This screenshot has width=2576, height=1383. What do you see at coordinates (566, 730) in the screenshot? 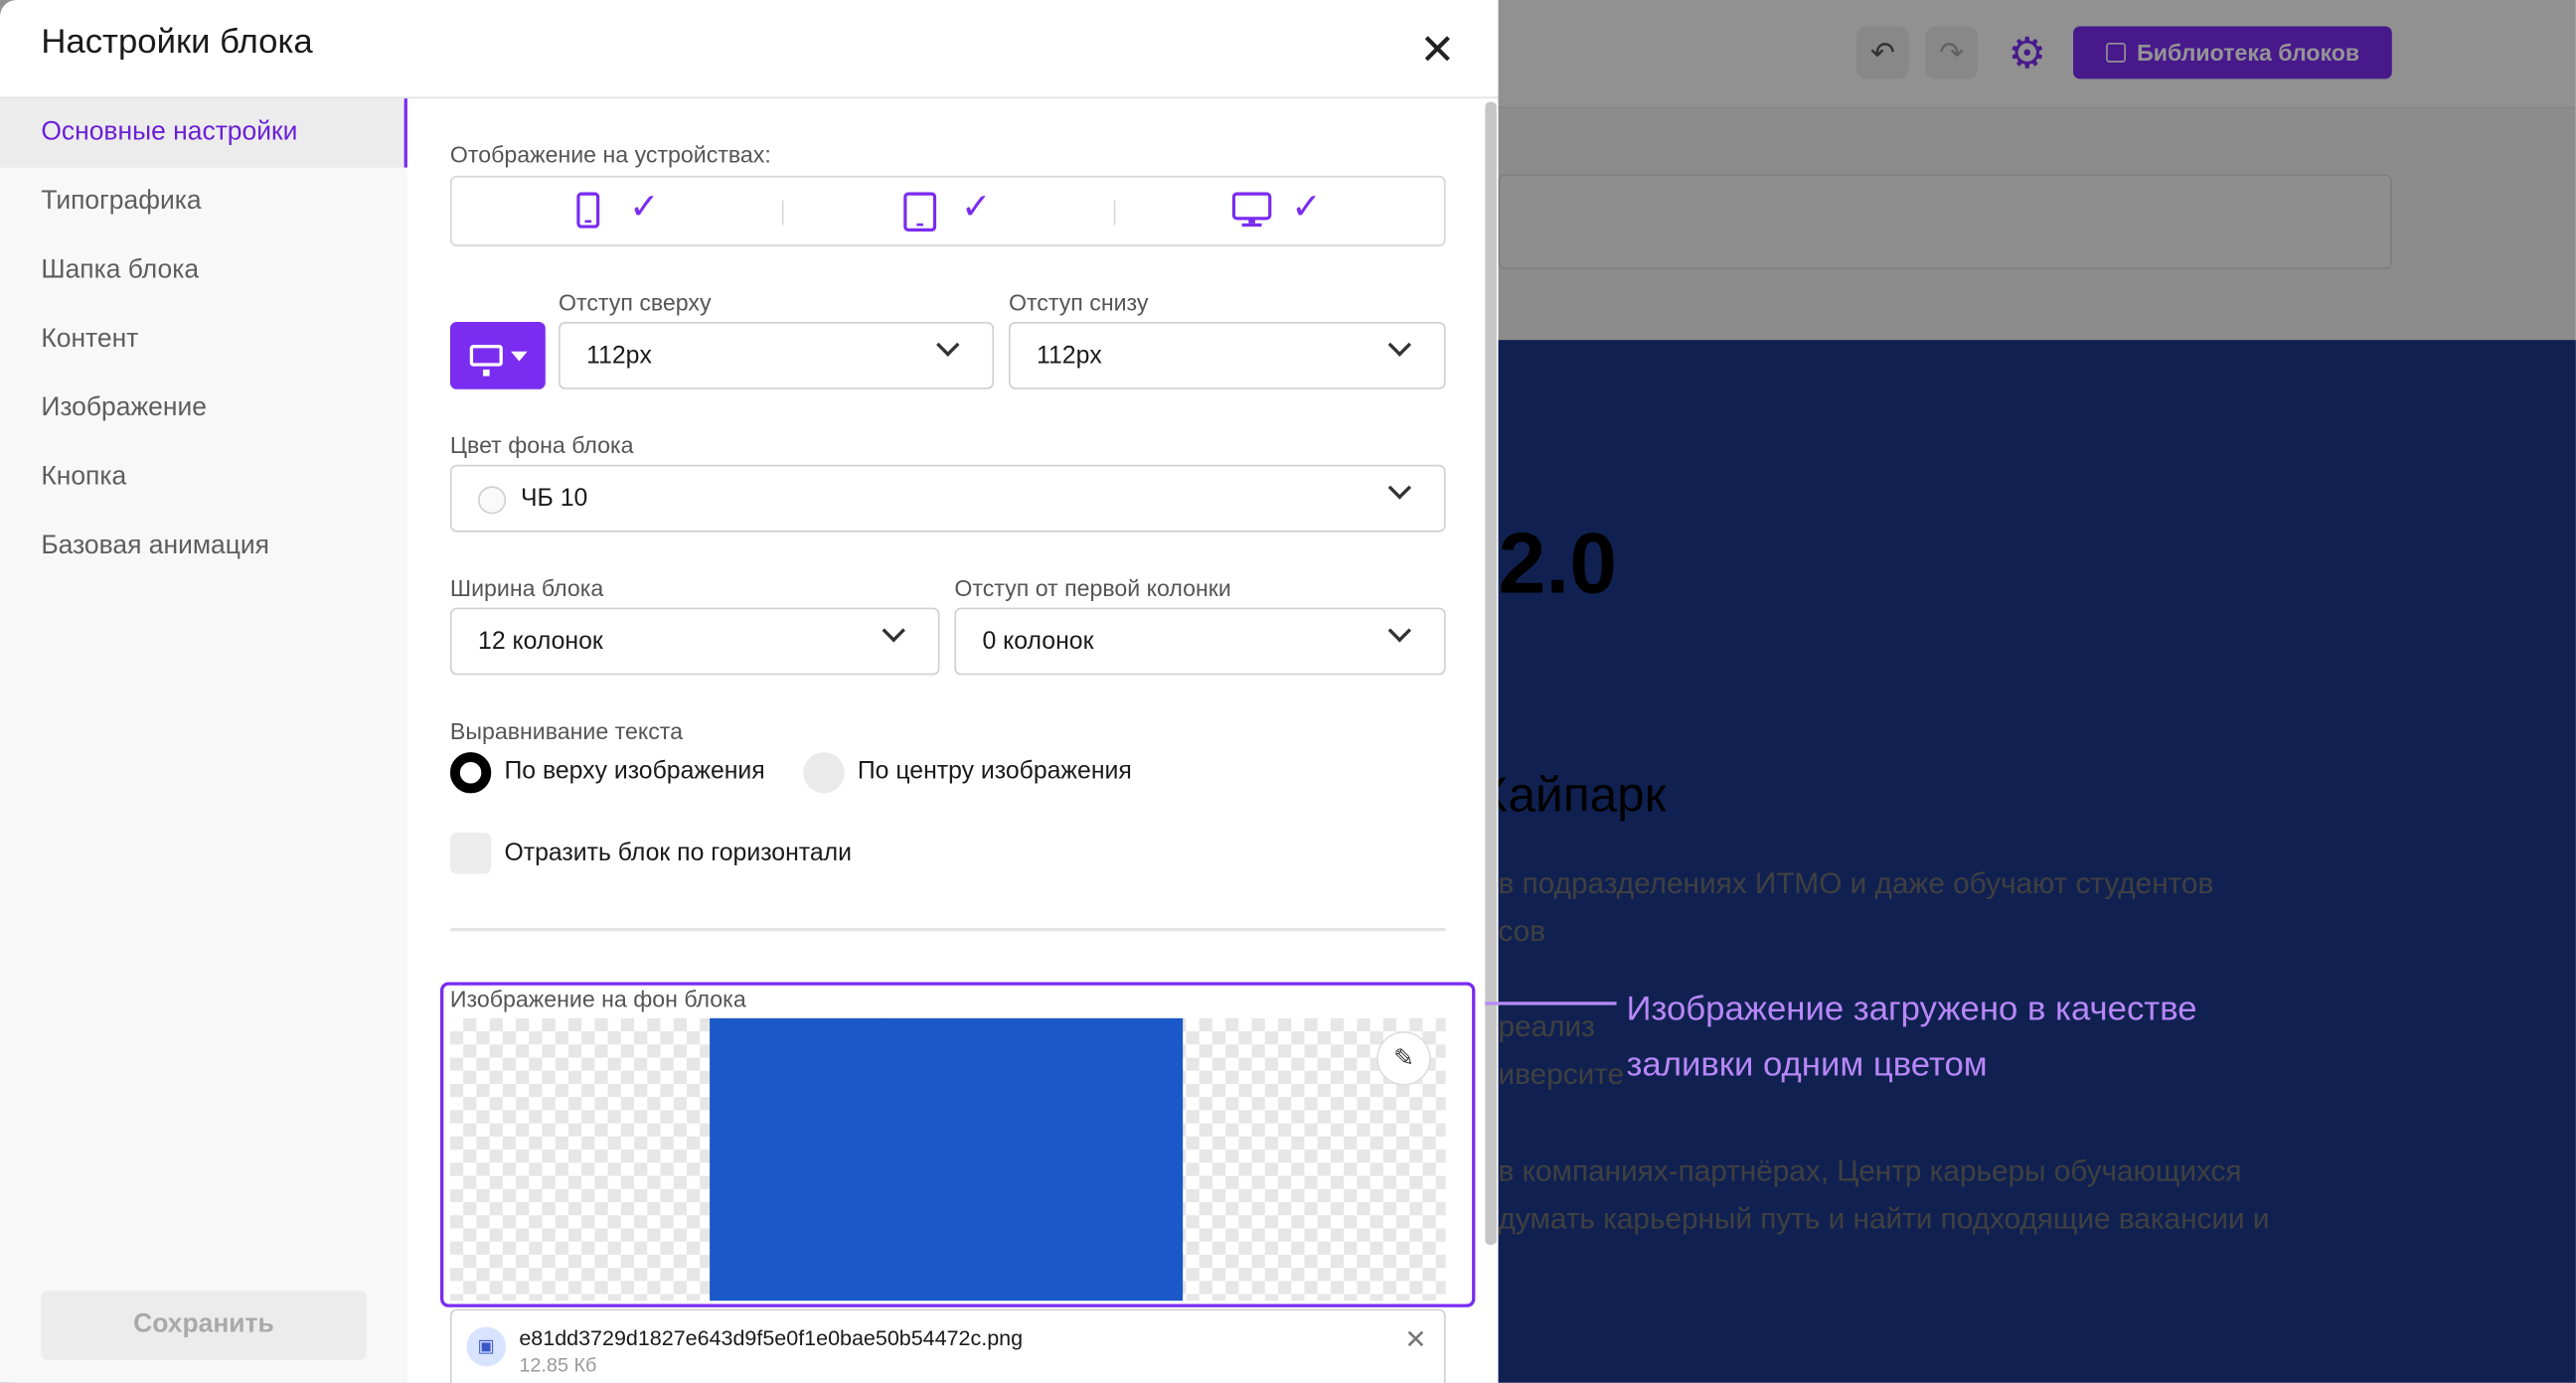
I see `text-align-label: Выравнивание текста` at bounding box center [566, 730].